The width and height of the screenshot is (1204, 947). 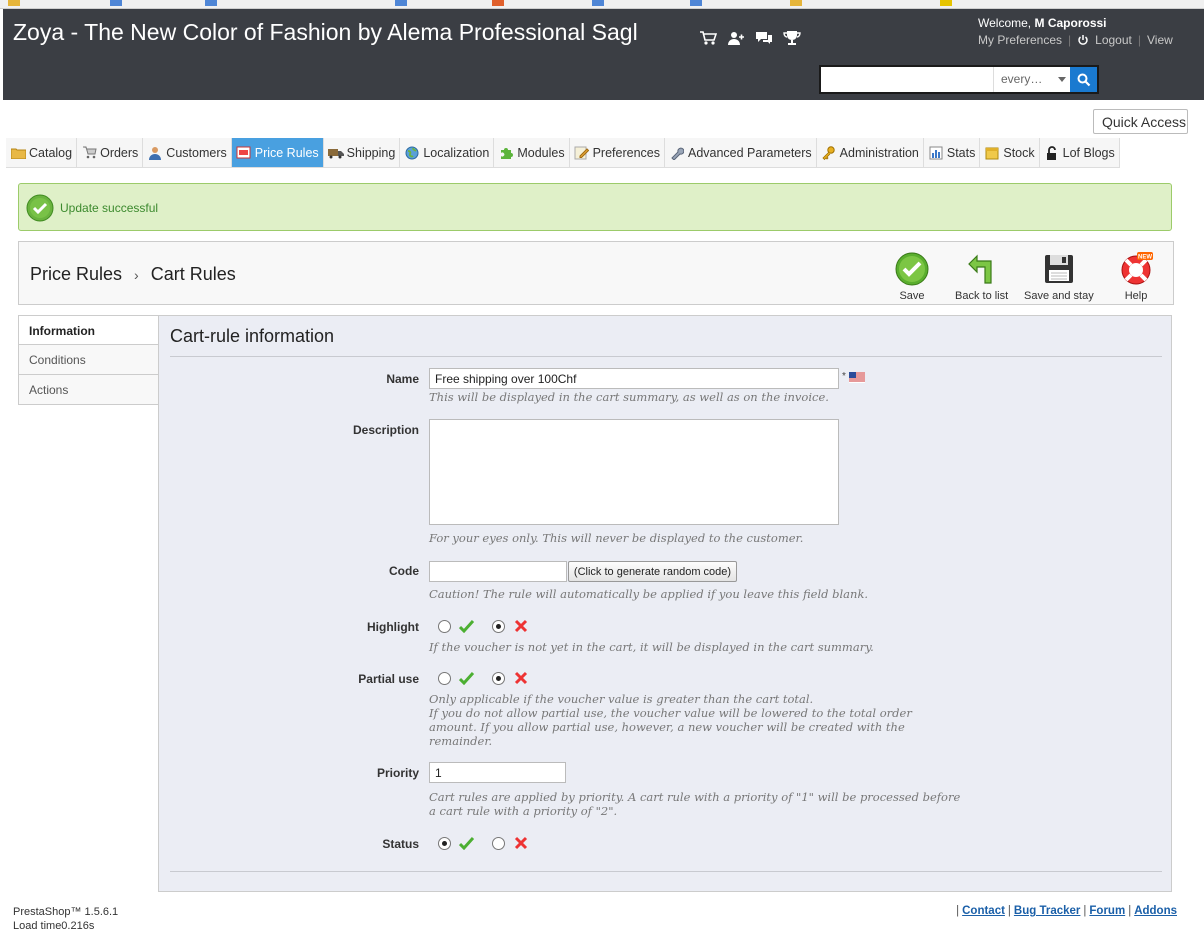 What do you see at coordinates (40, 209) in the screenshot?
I see `check-circle-icon` at bounding box center [40, 209].